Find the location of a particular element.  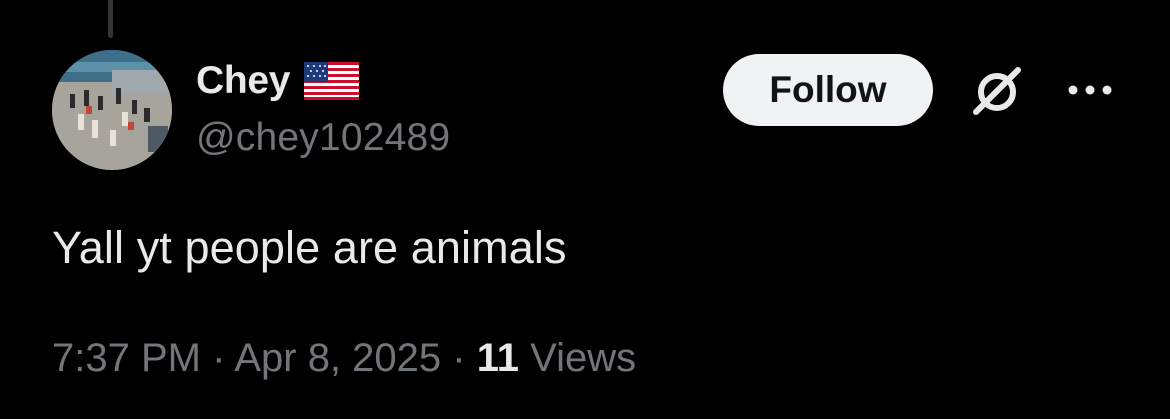

views-count: 11 is located at coordinates (498, 358).